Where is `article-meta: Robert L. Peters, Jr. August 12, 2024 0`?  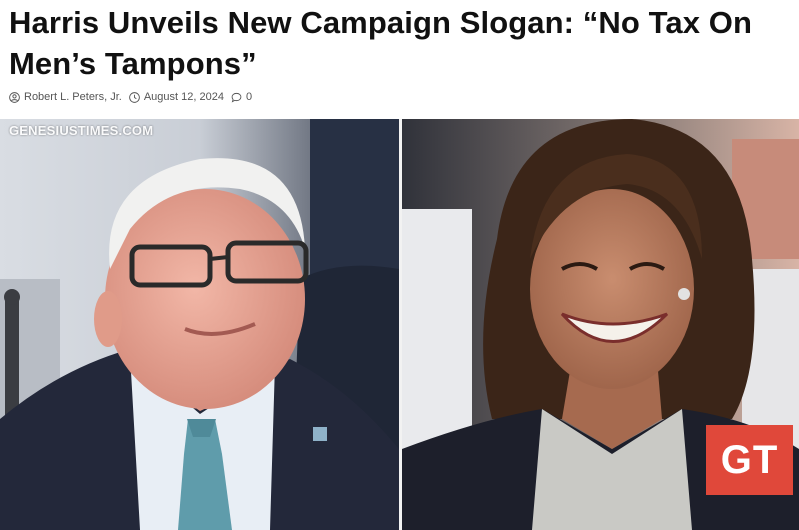 article-meta: Robert L. Peters, Jr. August 12, 2024 0 is located at coordinates (134, 97).